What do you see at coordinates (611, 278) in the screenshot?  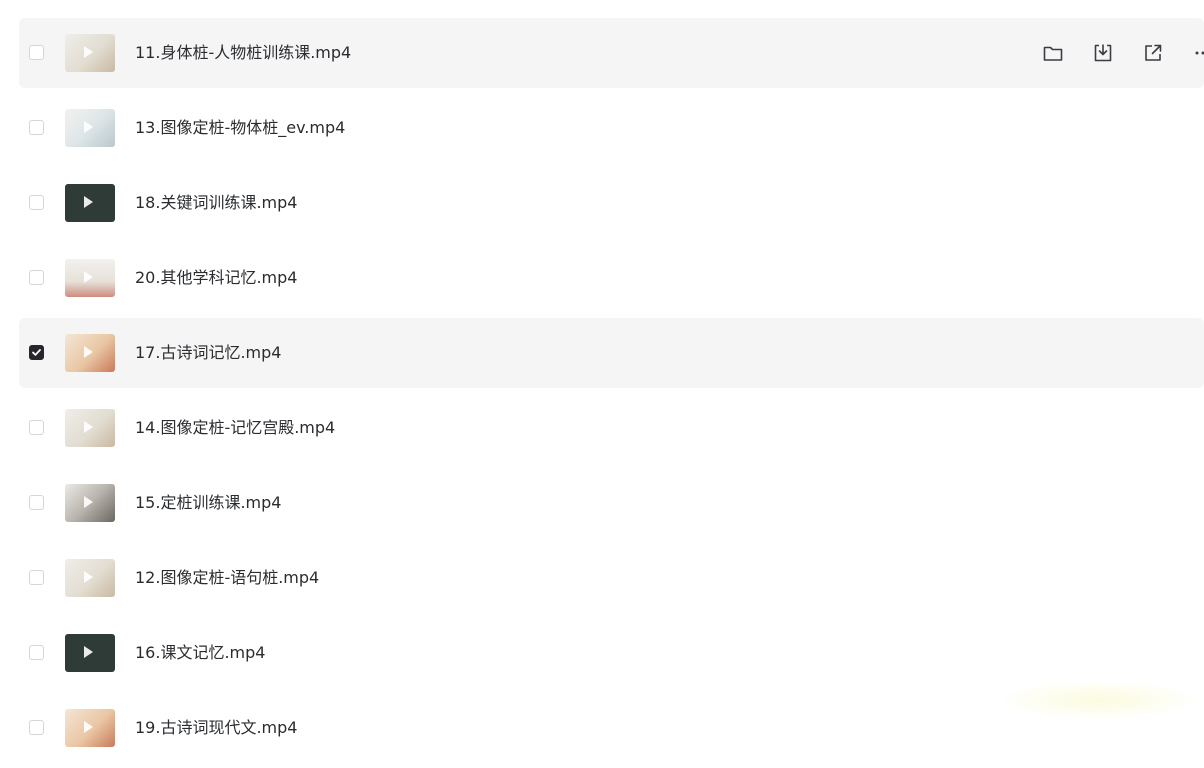 I see `file-row: 20.其他学科记忆.mp4` at bounding box center [611, 278].